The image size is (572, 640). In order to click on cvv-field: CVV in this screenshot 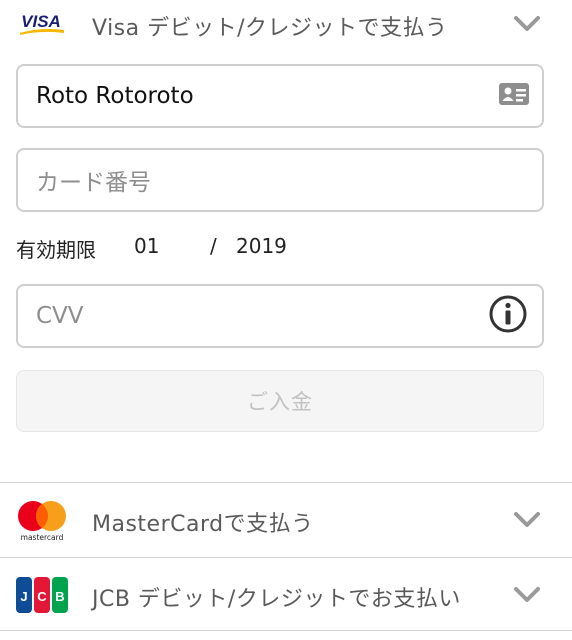, I will do `click(280, 316)`.